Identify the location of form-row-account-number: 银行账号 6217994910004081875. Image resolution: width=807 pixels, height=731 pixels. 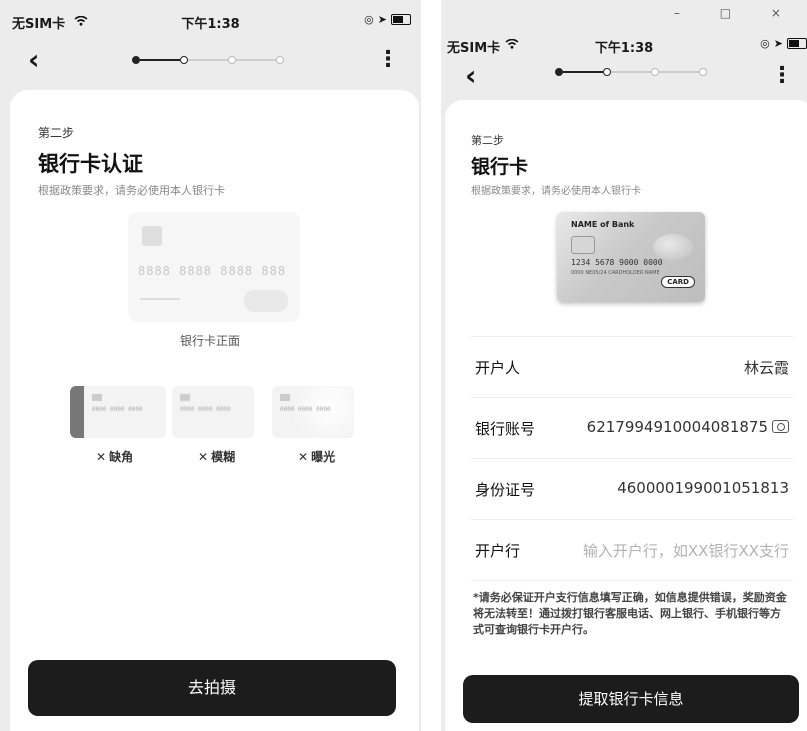
(632, 427).